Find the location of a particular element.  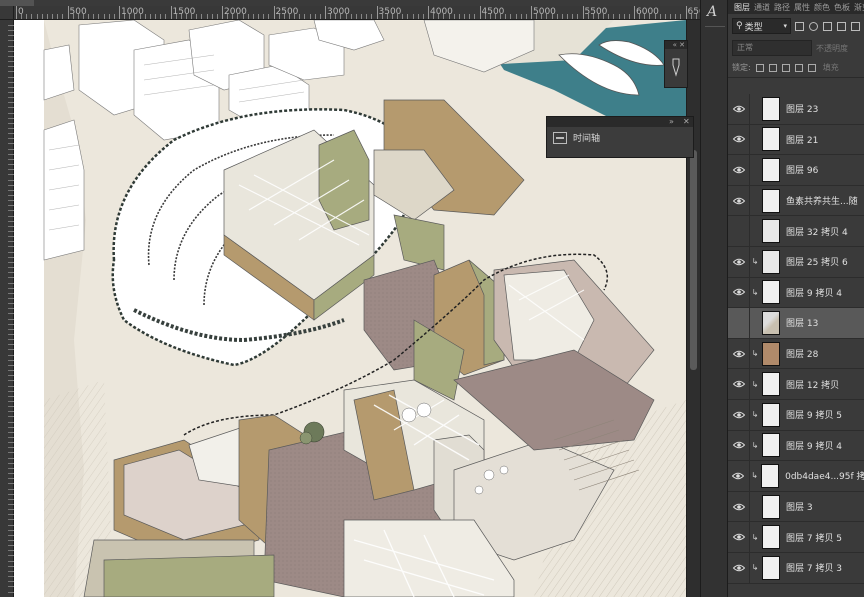

layer-name: 图层 13 is located at coordinates (802, 322).